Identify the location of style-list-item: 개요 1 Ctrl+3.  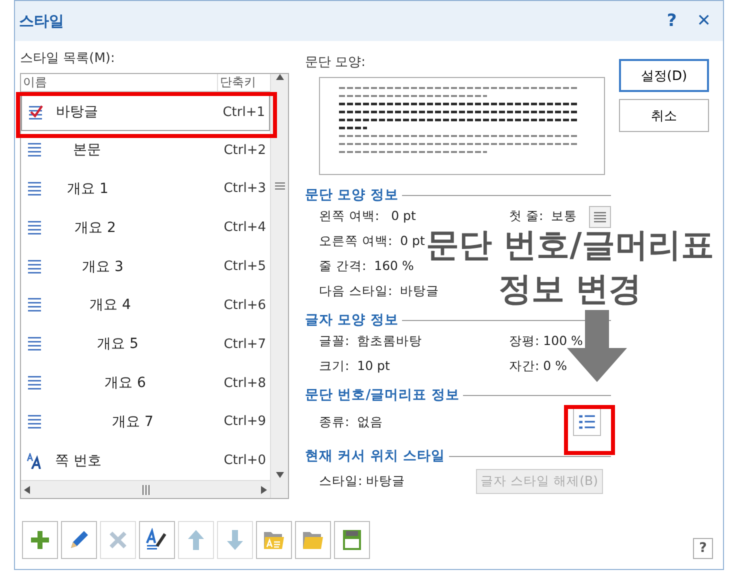
(145, 188).